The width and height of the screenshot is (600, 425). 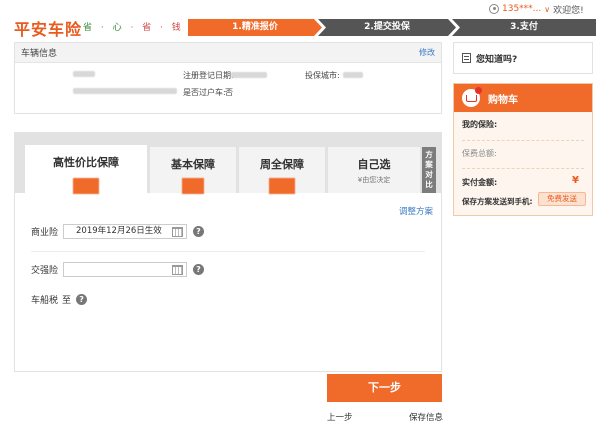 I want to click on step-submit: 2.提交投保, so click(x=387, y=27).